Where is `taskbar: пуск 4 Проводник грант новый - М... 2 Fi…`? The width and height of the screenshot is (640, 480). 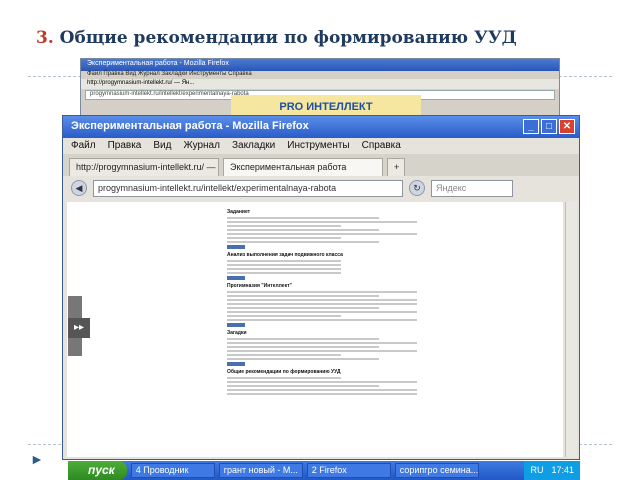 taskbar: пуск 4 Проводник грант новый - М... 2 Fi… is located at coordinates (324, 470).